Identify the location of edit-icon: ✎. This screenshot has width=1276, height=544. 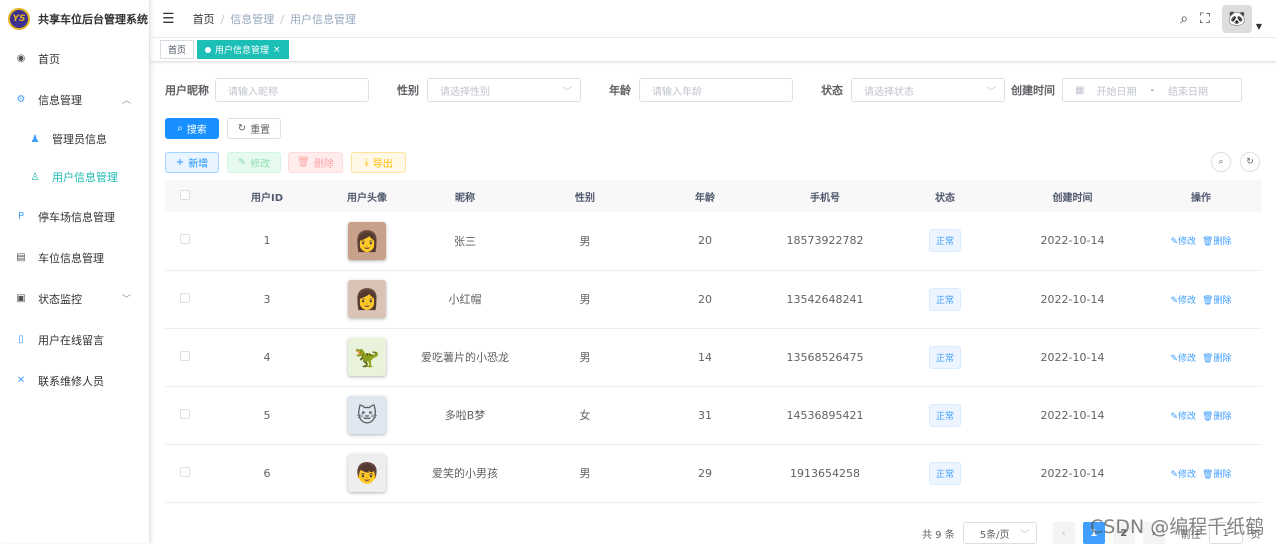
(1174, 358).